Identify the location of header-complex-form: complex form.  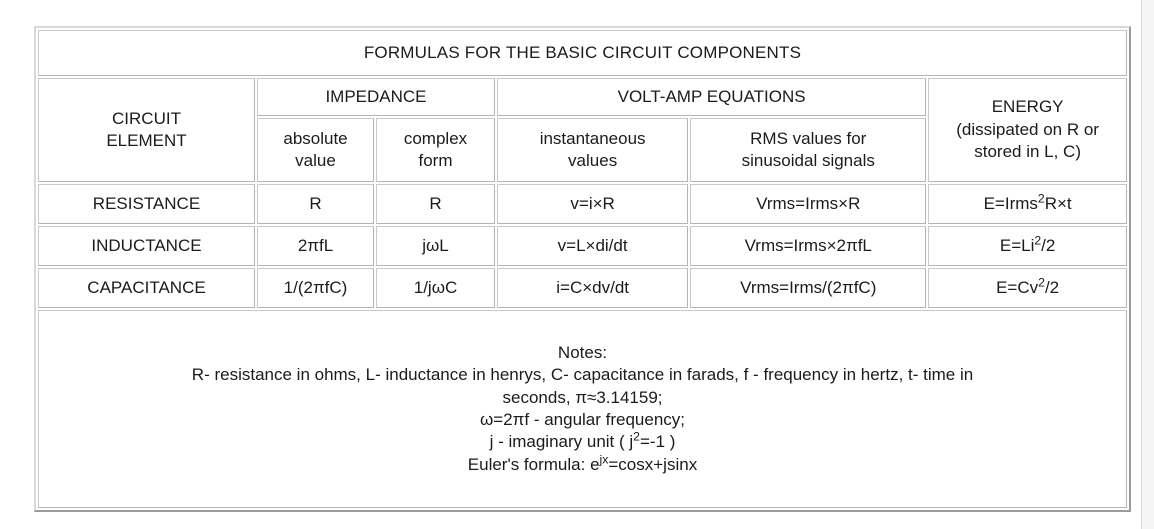
(435, 150).